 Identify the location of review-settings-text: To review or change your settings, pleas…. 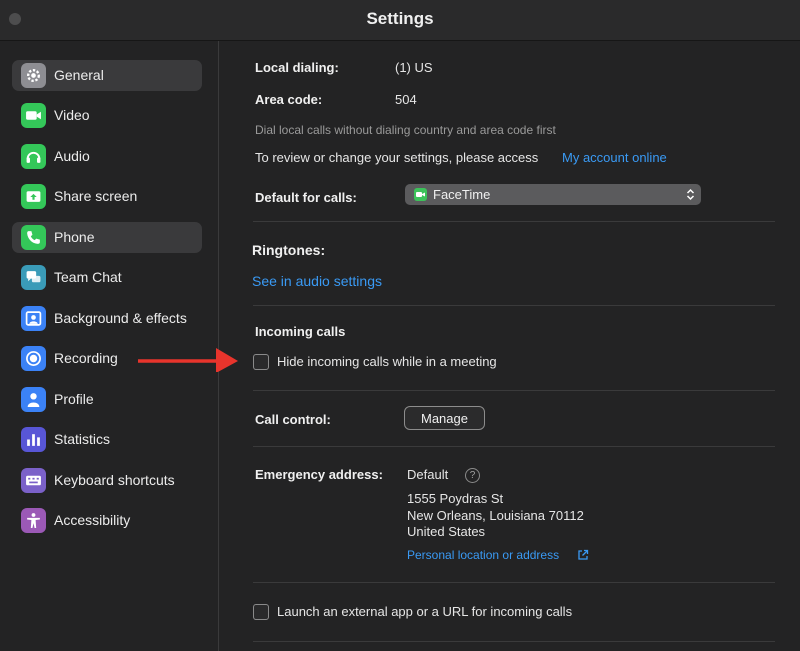
(397, 157).